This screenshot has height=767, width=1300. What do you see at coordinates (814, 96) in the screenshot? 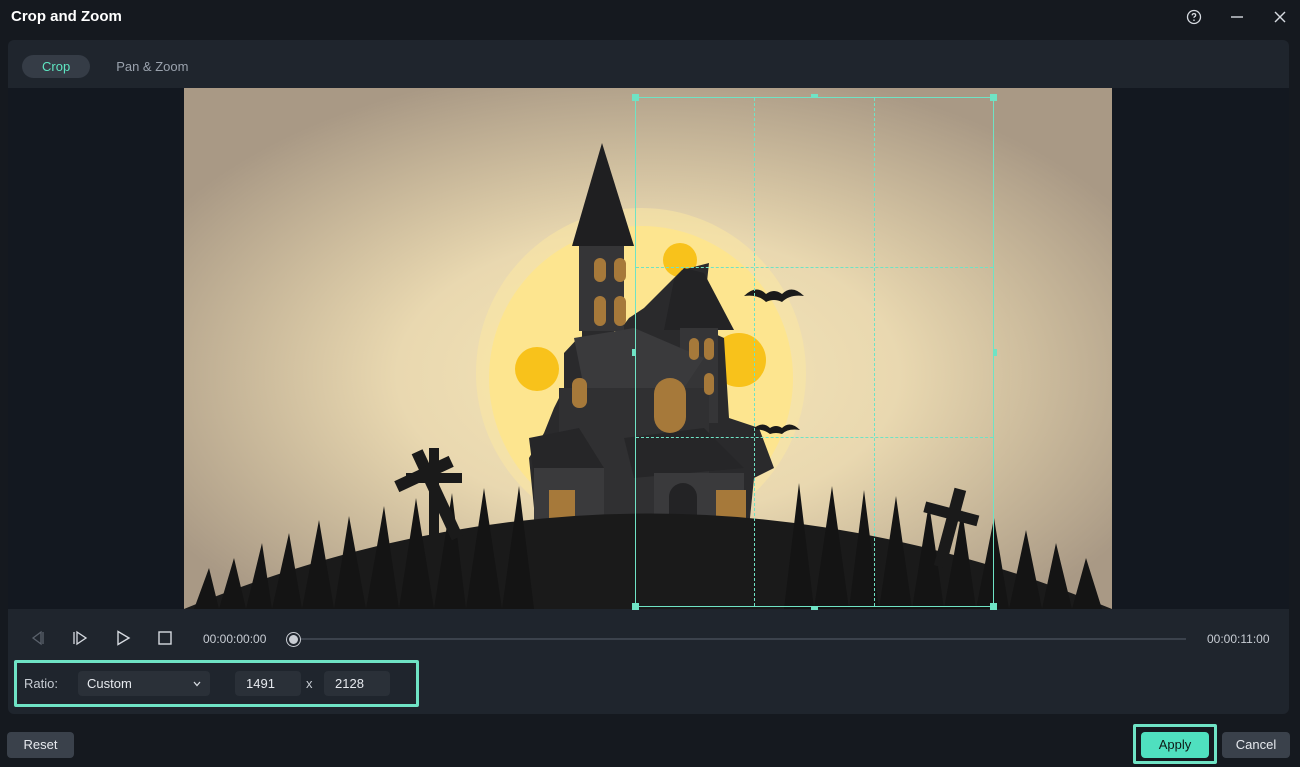
I see `crop-handle-top` at bounding box center [814, 96].